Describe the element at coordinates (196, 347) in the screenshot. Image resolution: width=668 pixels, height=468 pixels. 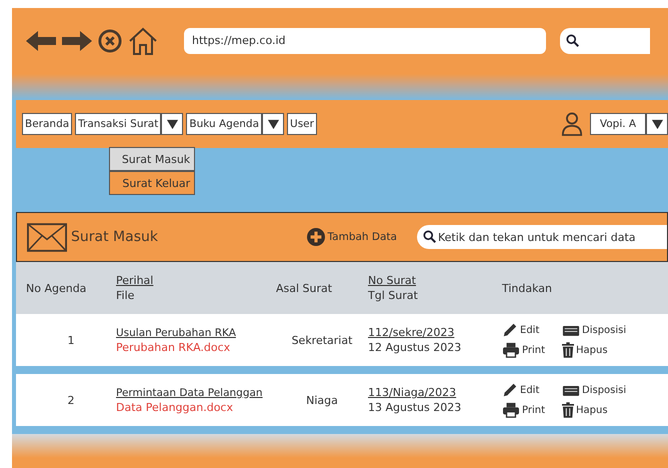
I see `file-link: Perubahan RKA.docx` at that location.